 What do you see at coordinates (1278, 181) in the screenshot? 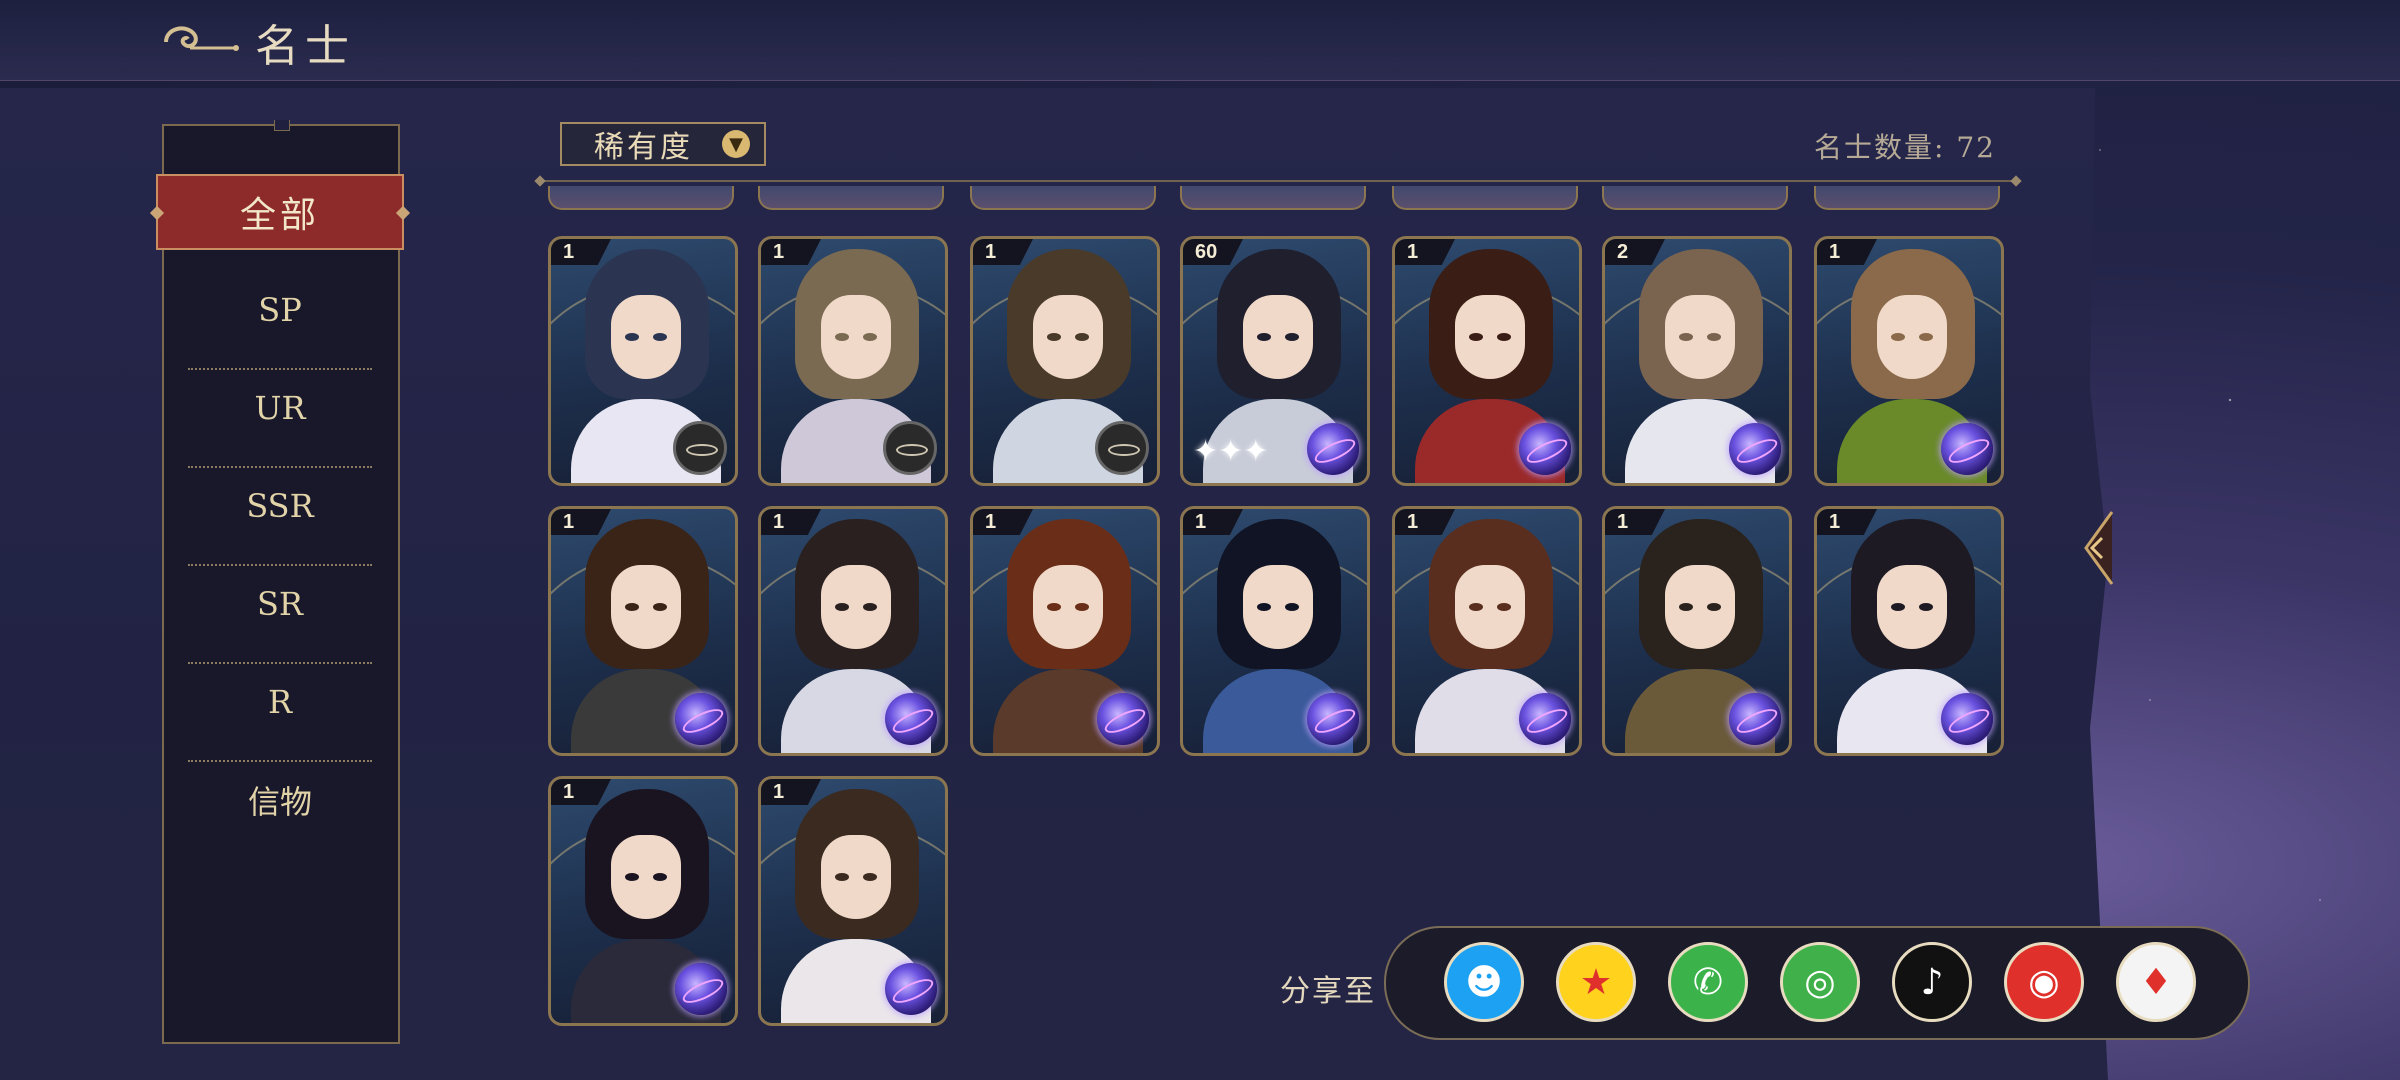
I see `header-divider` at bounding box center [1278, 181].